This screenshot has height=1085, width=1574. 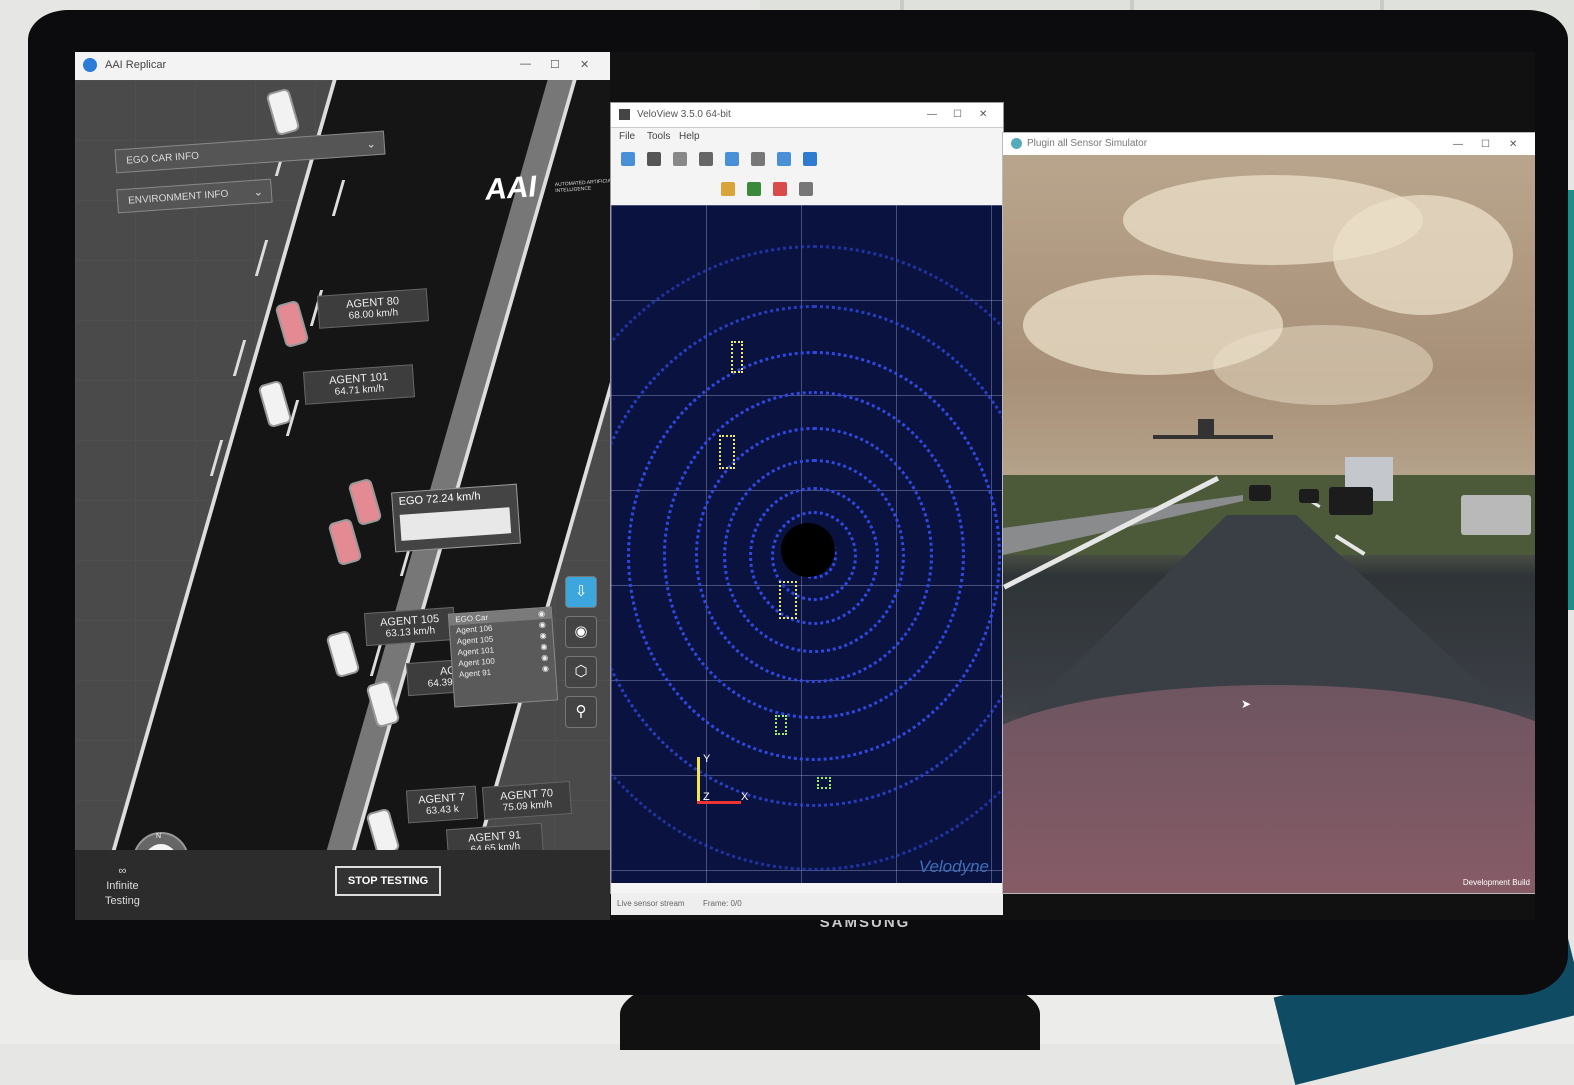 I want to click on axes-gizmo: Y Z X, so click(x=721, y=785).